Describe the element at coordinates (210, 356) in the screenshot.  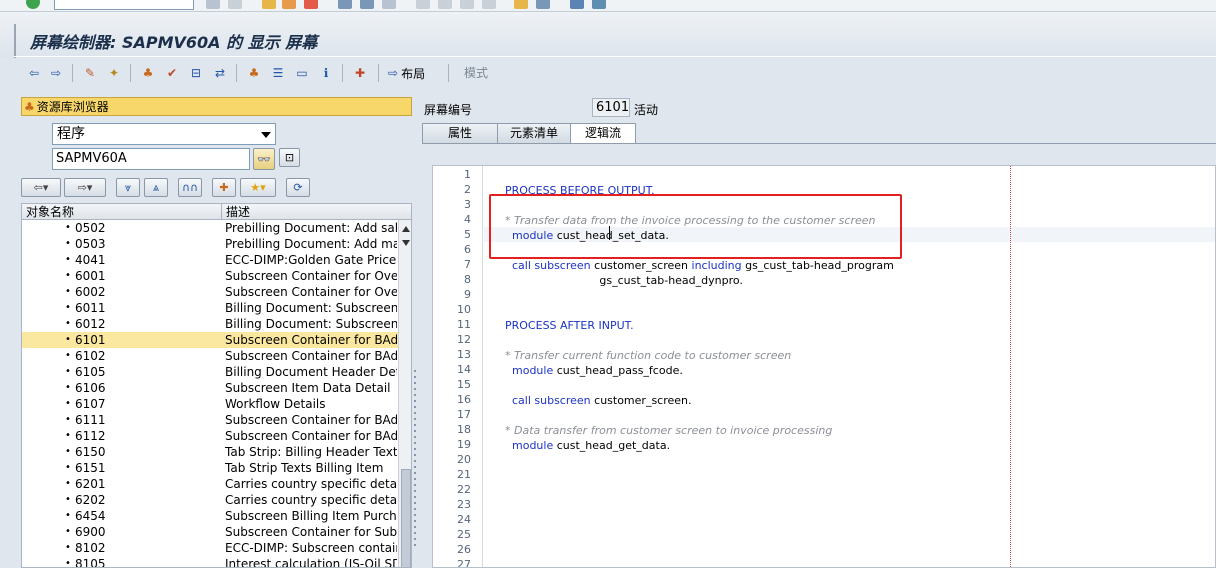
I see `table-row: • 6102 Subscreen Container for BAdI L` at that location.